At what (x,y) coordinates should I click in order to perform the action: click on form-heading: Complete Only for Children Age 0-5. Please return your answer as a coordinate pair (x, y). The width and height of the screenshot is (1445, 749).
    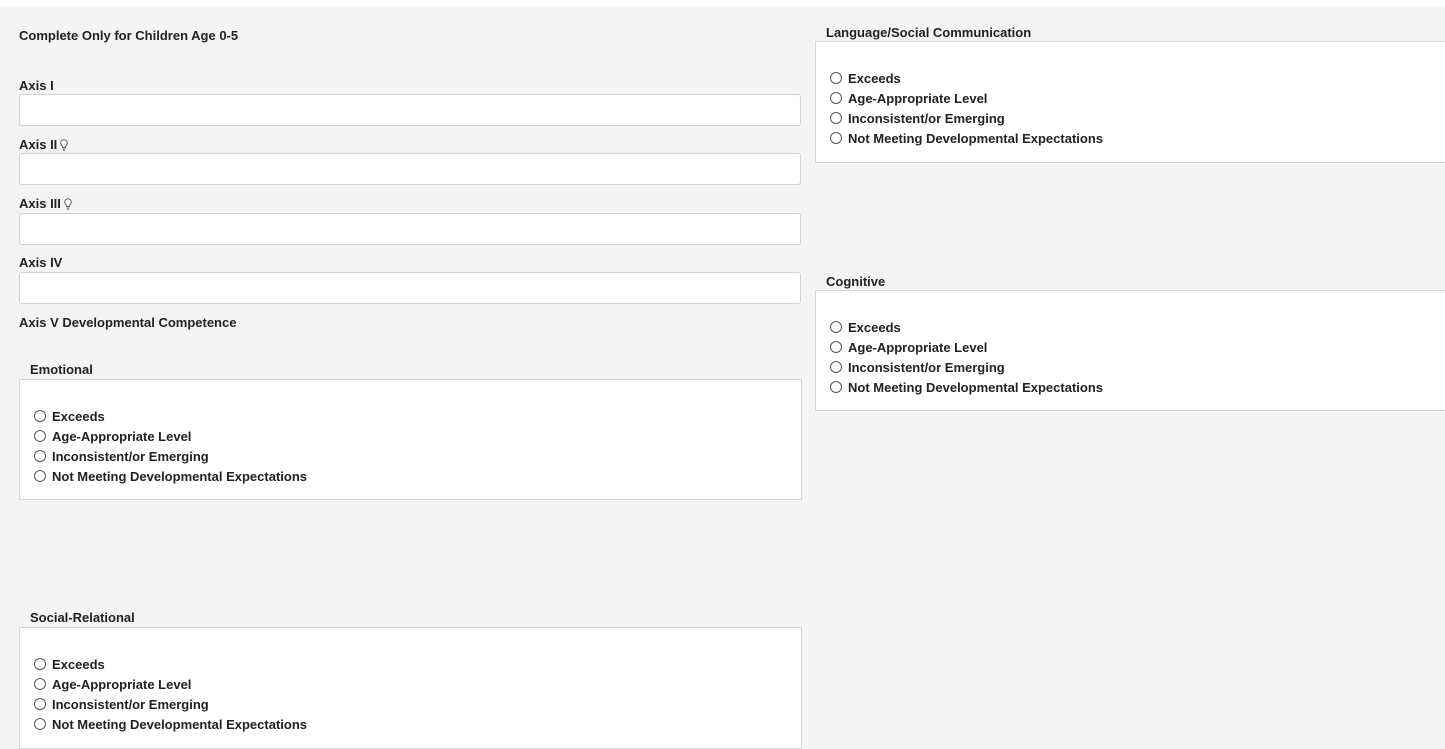
    Looking at the image, I should click on (129, 35).